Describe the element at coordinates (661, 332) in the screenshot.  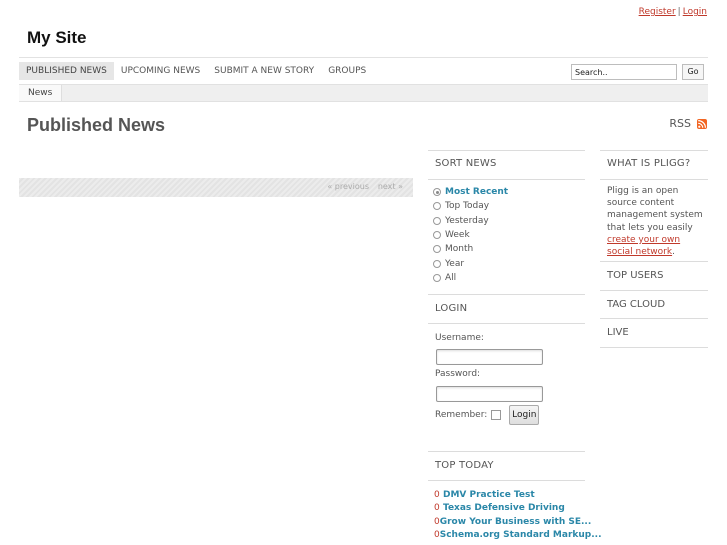
I see `live-link: LIVE` at that location.